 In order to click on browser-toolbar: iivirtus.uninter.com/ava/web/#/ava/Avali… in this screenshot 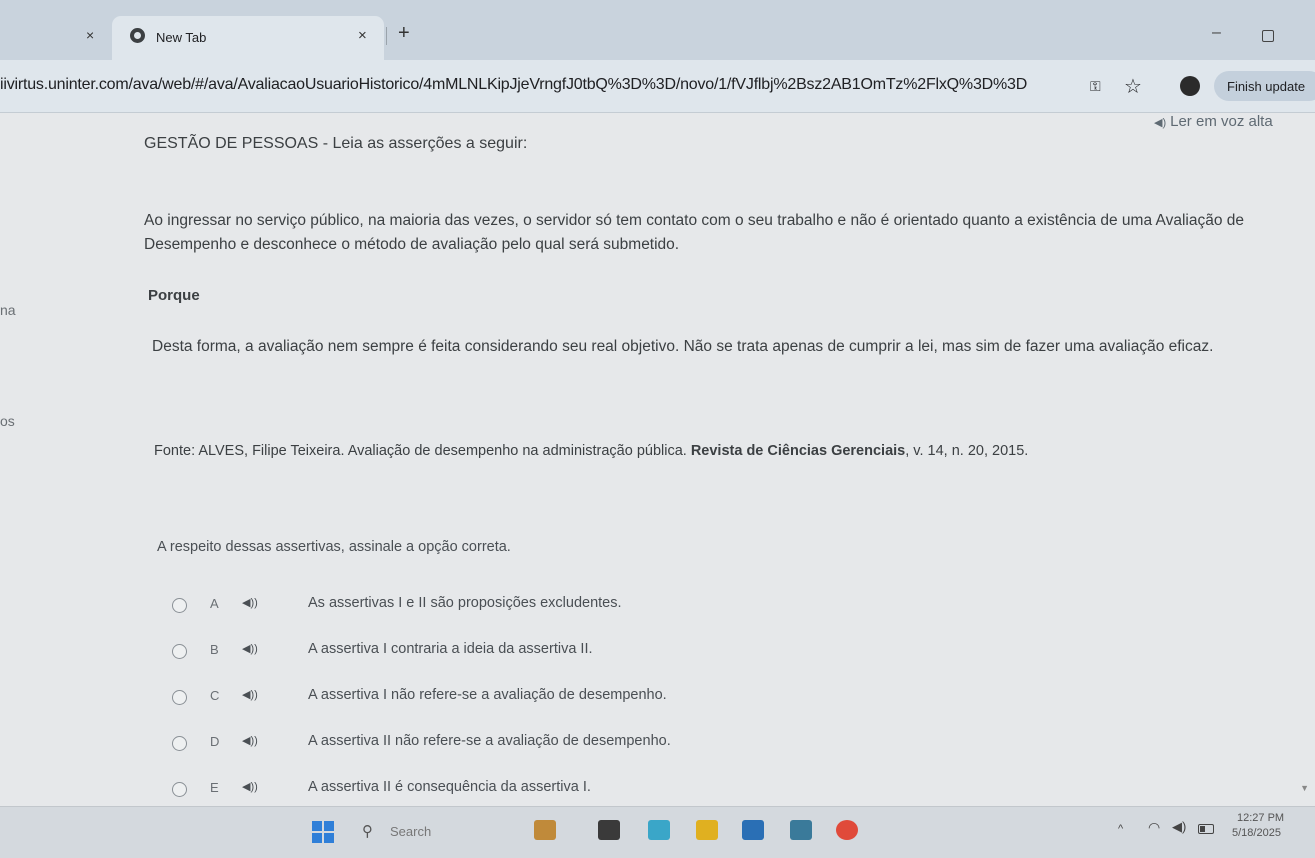, I will do `click(657, 86)`.